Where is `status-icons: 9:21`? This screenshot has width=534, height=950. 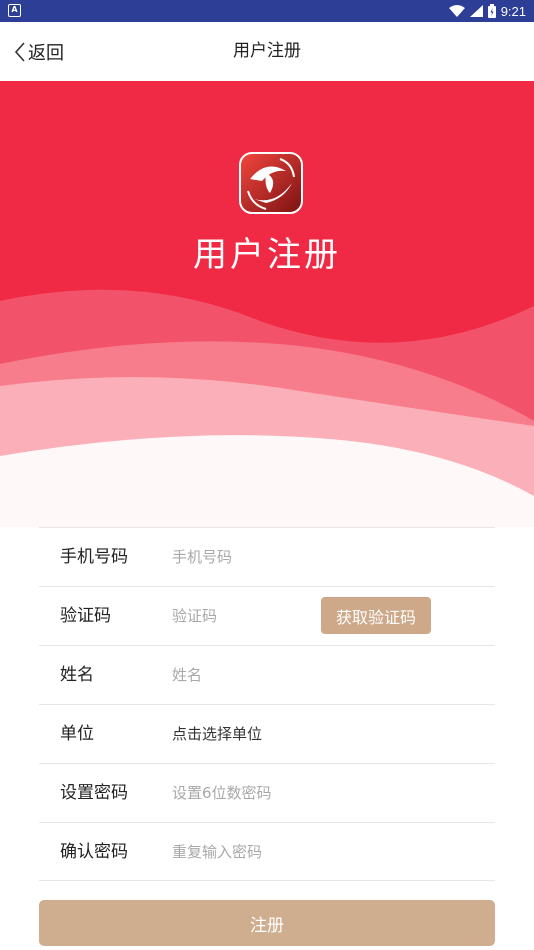
status-icons: 9:21 is located at coordinates (487, 11).